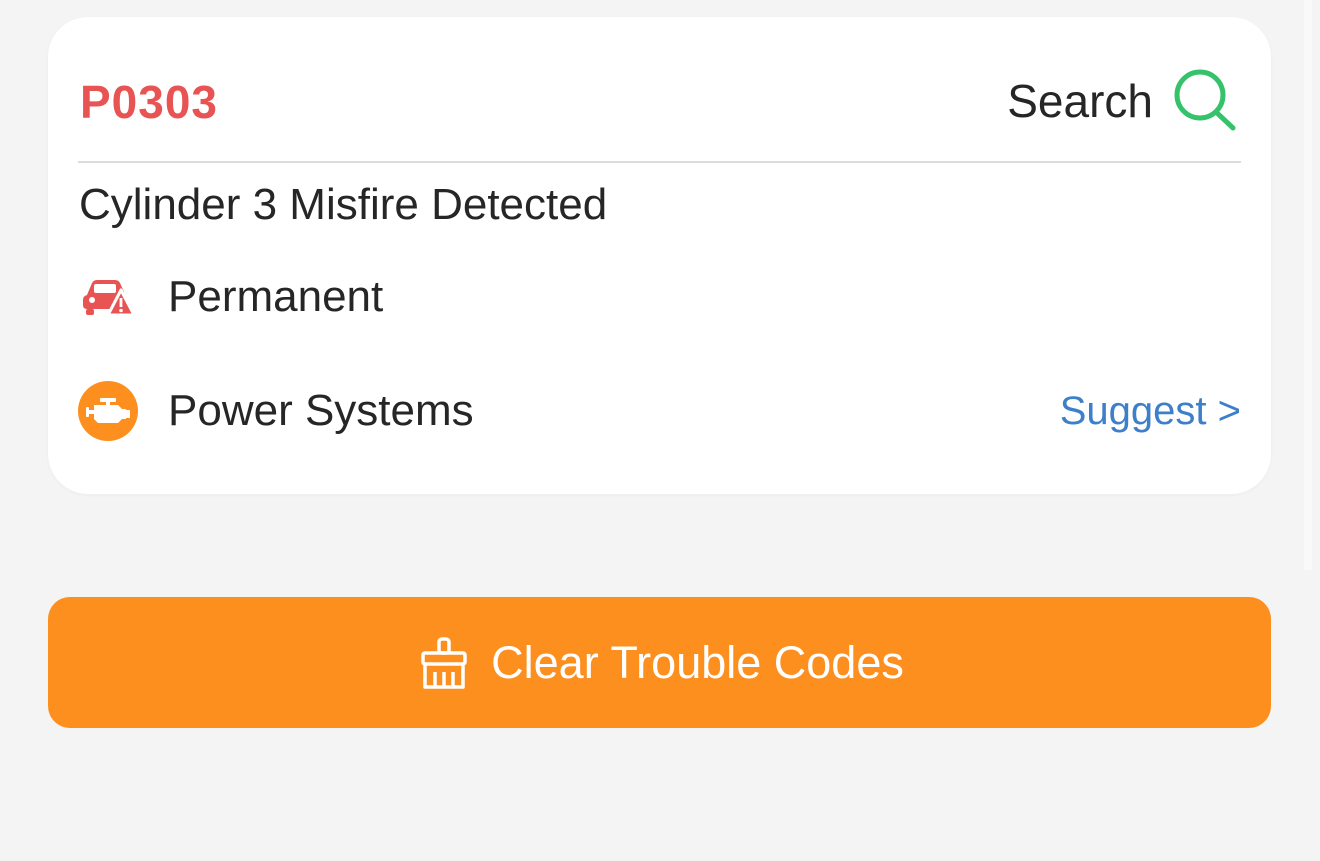  What do you see at coordinates (659, 297) in the screenshot?
I see `status-row: Permanent` at bounding box center [659, 297].